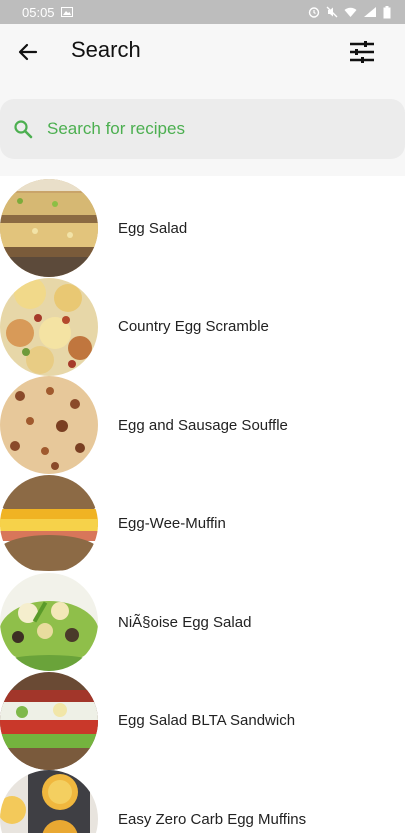 This screenshot has width=405, height=833. I want to click on recipe-name: Country Egg Scramble, so click(193, 327).